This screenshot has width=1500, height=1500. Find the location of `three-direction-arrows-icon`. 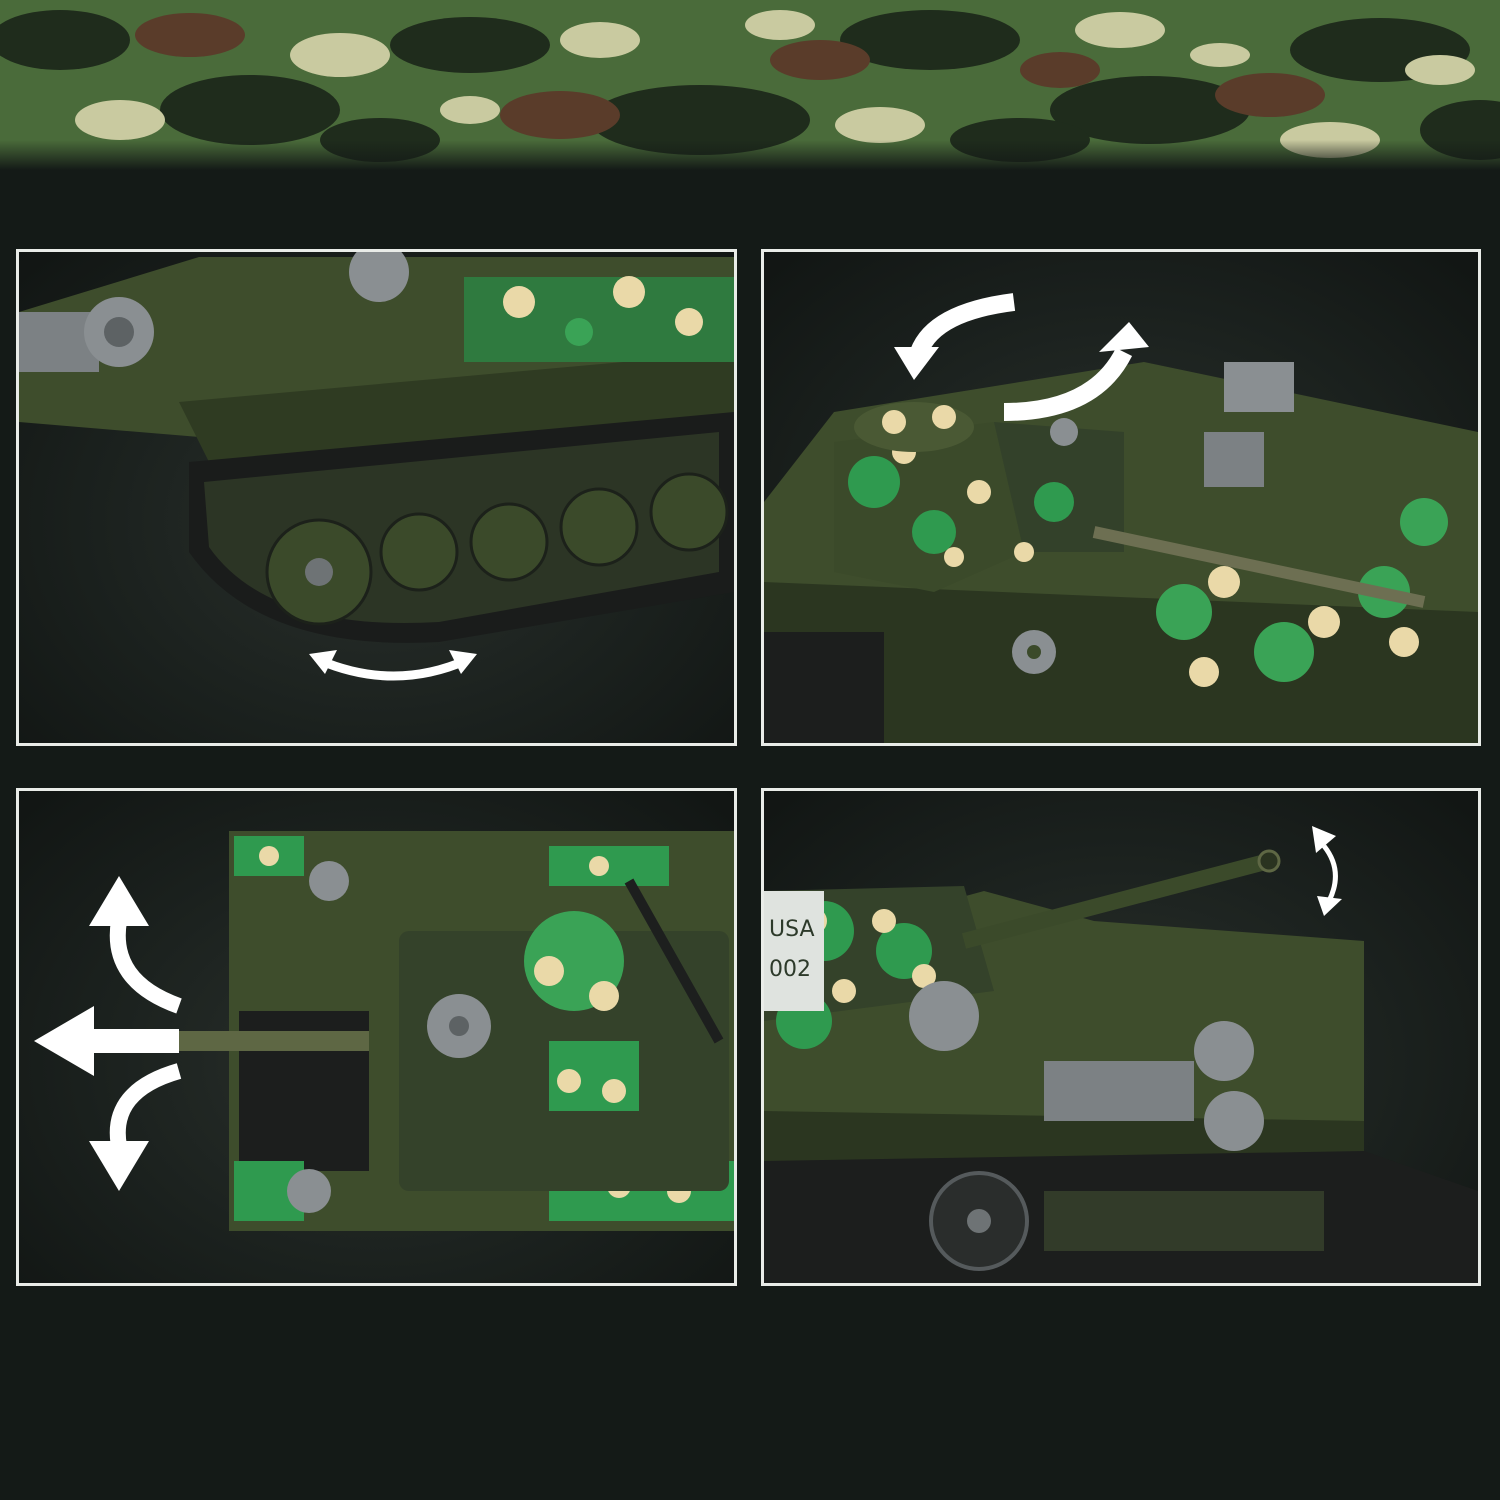

three-direction-arrows-icon is located at coordinates (108, 1033).